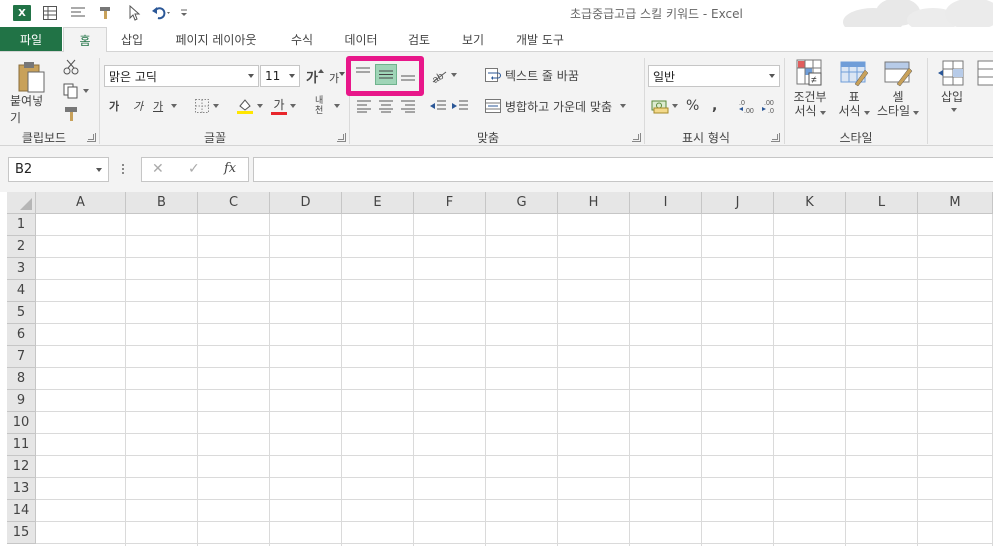 This screenshot has height=546, width=993. Describe the element at coordinates (461, 106) in the screenshot. I see `increase-indent-button` at that location.